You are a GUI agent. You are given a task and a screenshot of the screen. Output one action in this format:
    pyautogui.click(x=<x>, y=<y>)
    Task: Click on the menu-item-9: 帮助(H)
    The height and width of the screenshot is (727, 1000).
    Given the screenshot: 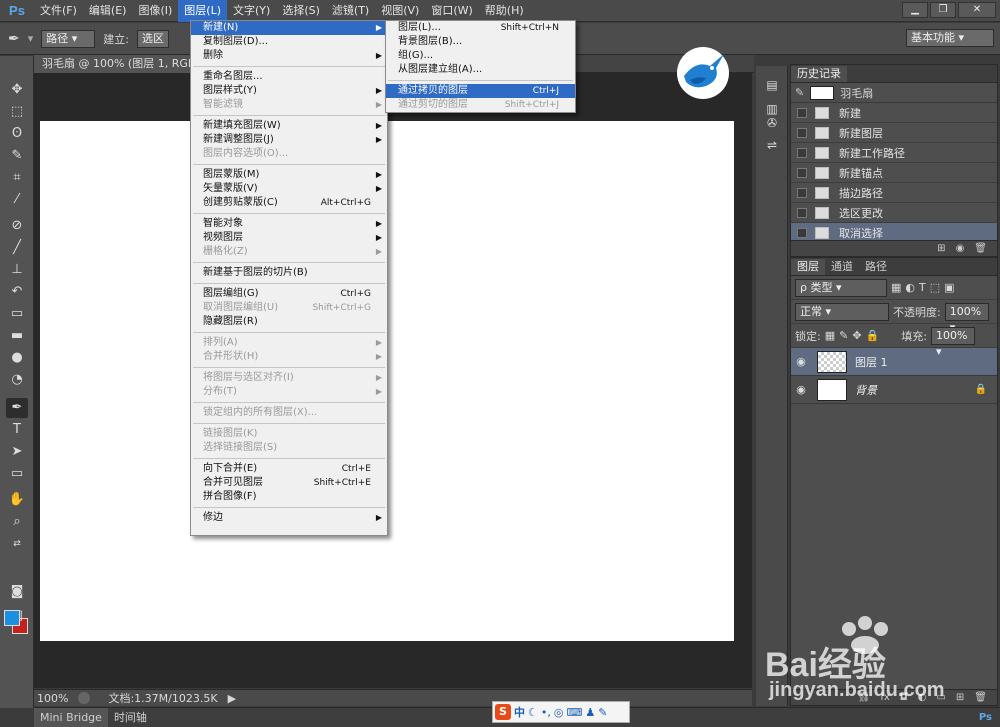 What is the action you would take?
    pyautogui.click(x=504, y=11)
    